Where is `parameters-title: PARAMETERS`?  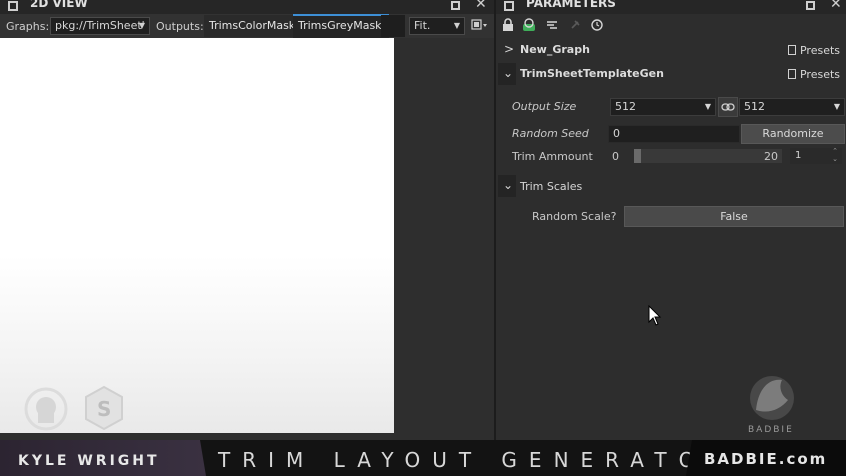
parameters-title: PARAMETERS is located at coordinates (571, 5).